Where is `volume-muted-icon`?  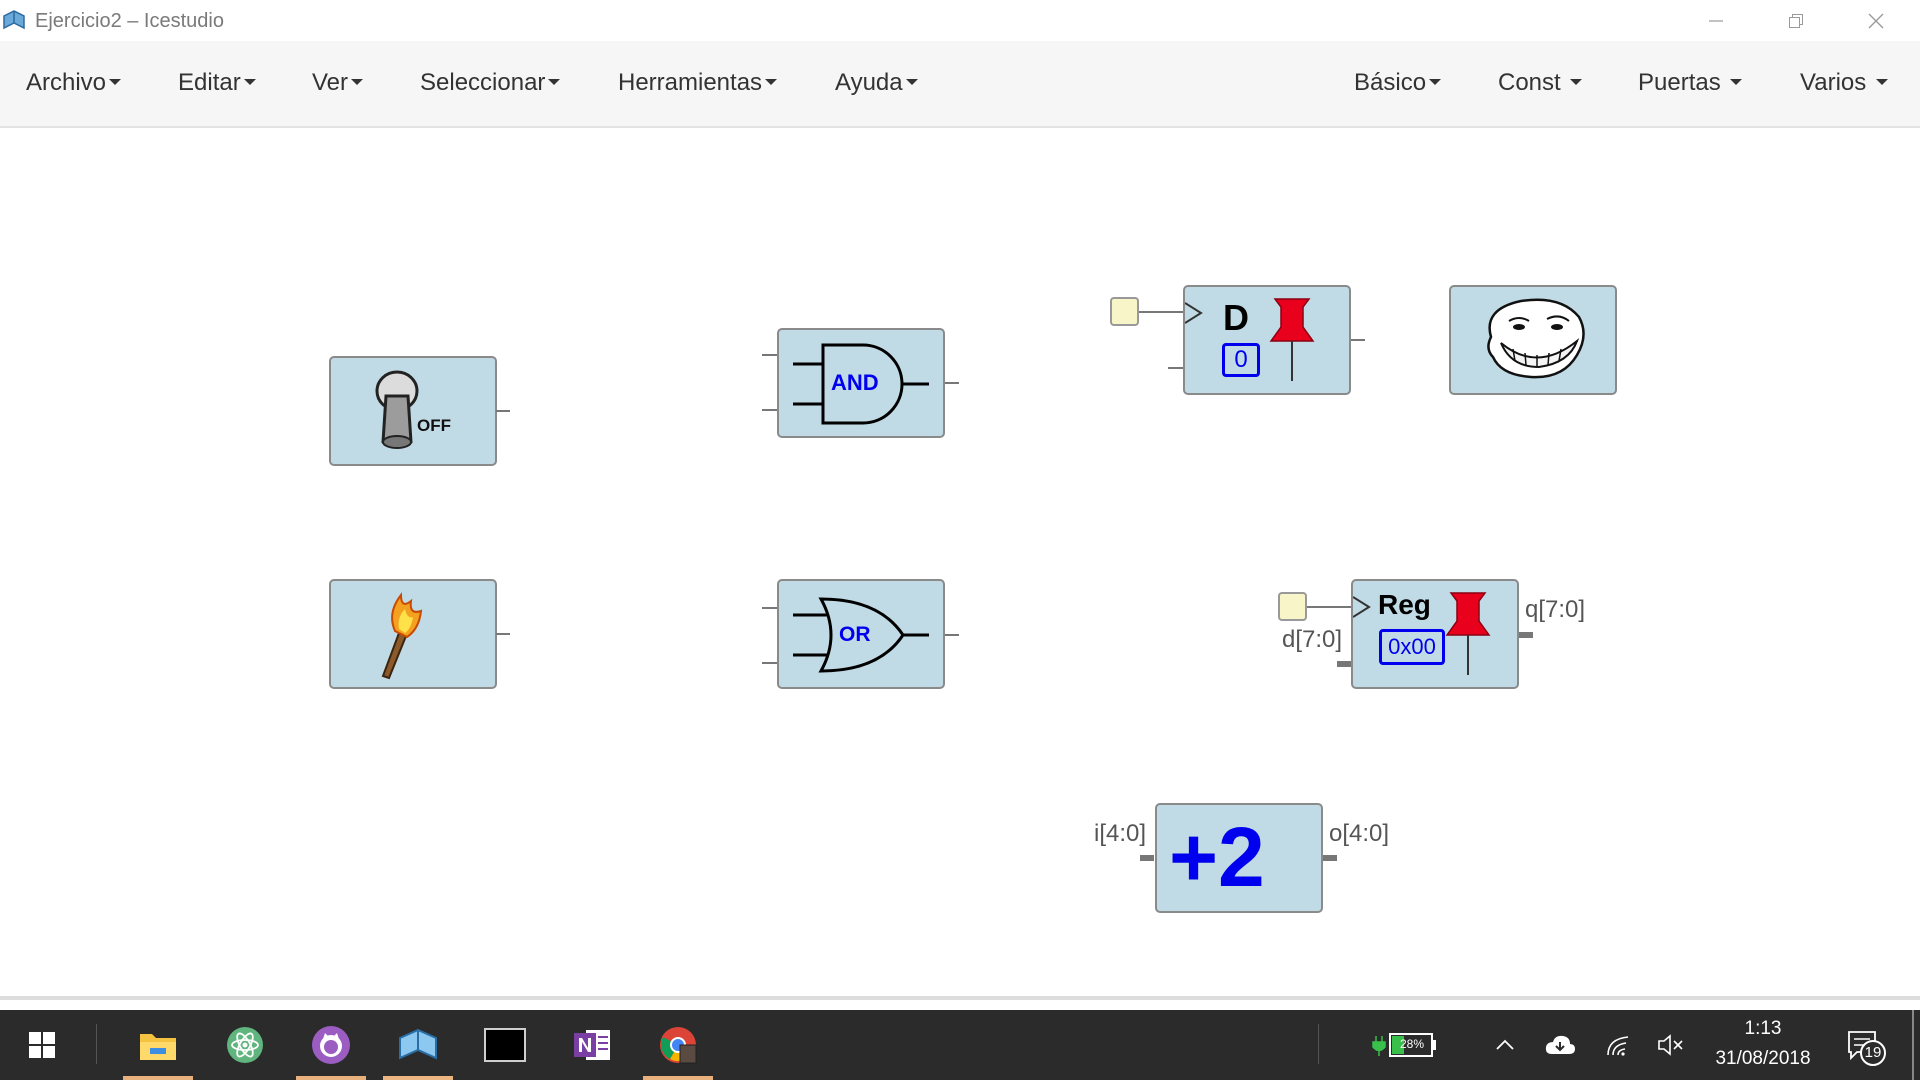 volume-muted-icon is located at coordinates (1670, 1045).